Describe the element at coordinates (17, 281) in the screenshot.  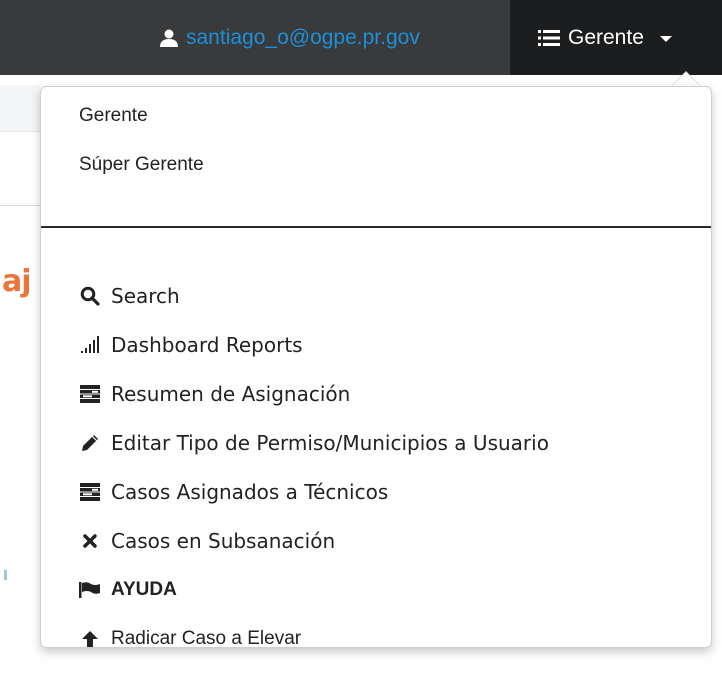
I see `background-heading-fragment: aj` at that location.